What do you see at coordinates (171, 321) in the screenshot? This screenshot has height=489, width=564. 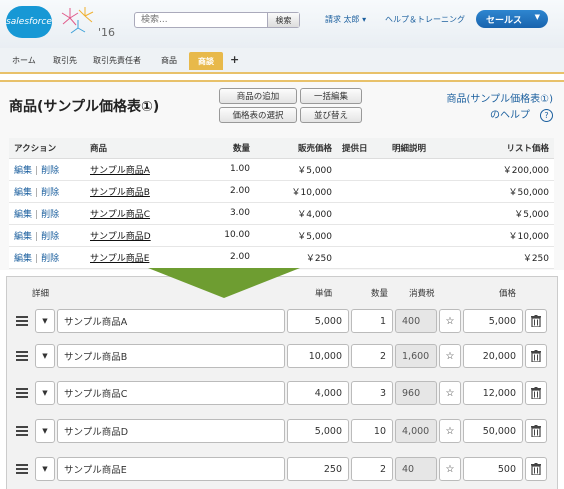 I see `product-name-input: サンプル商品A` at bounding box center [171, 321].